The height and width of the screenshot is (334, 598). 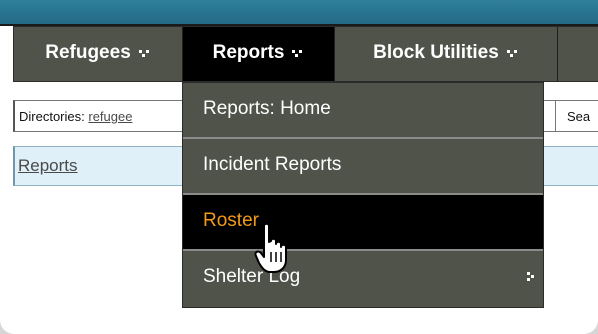 I want to click on nav-item-label: Reports, so click(x=248, y=52).